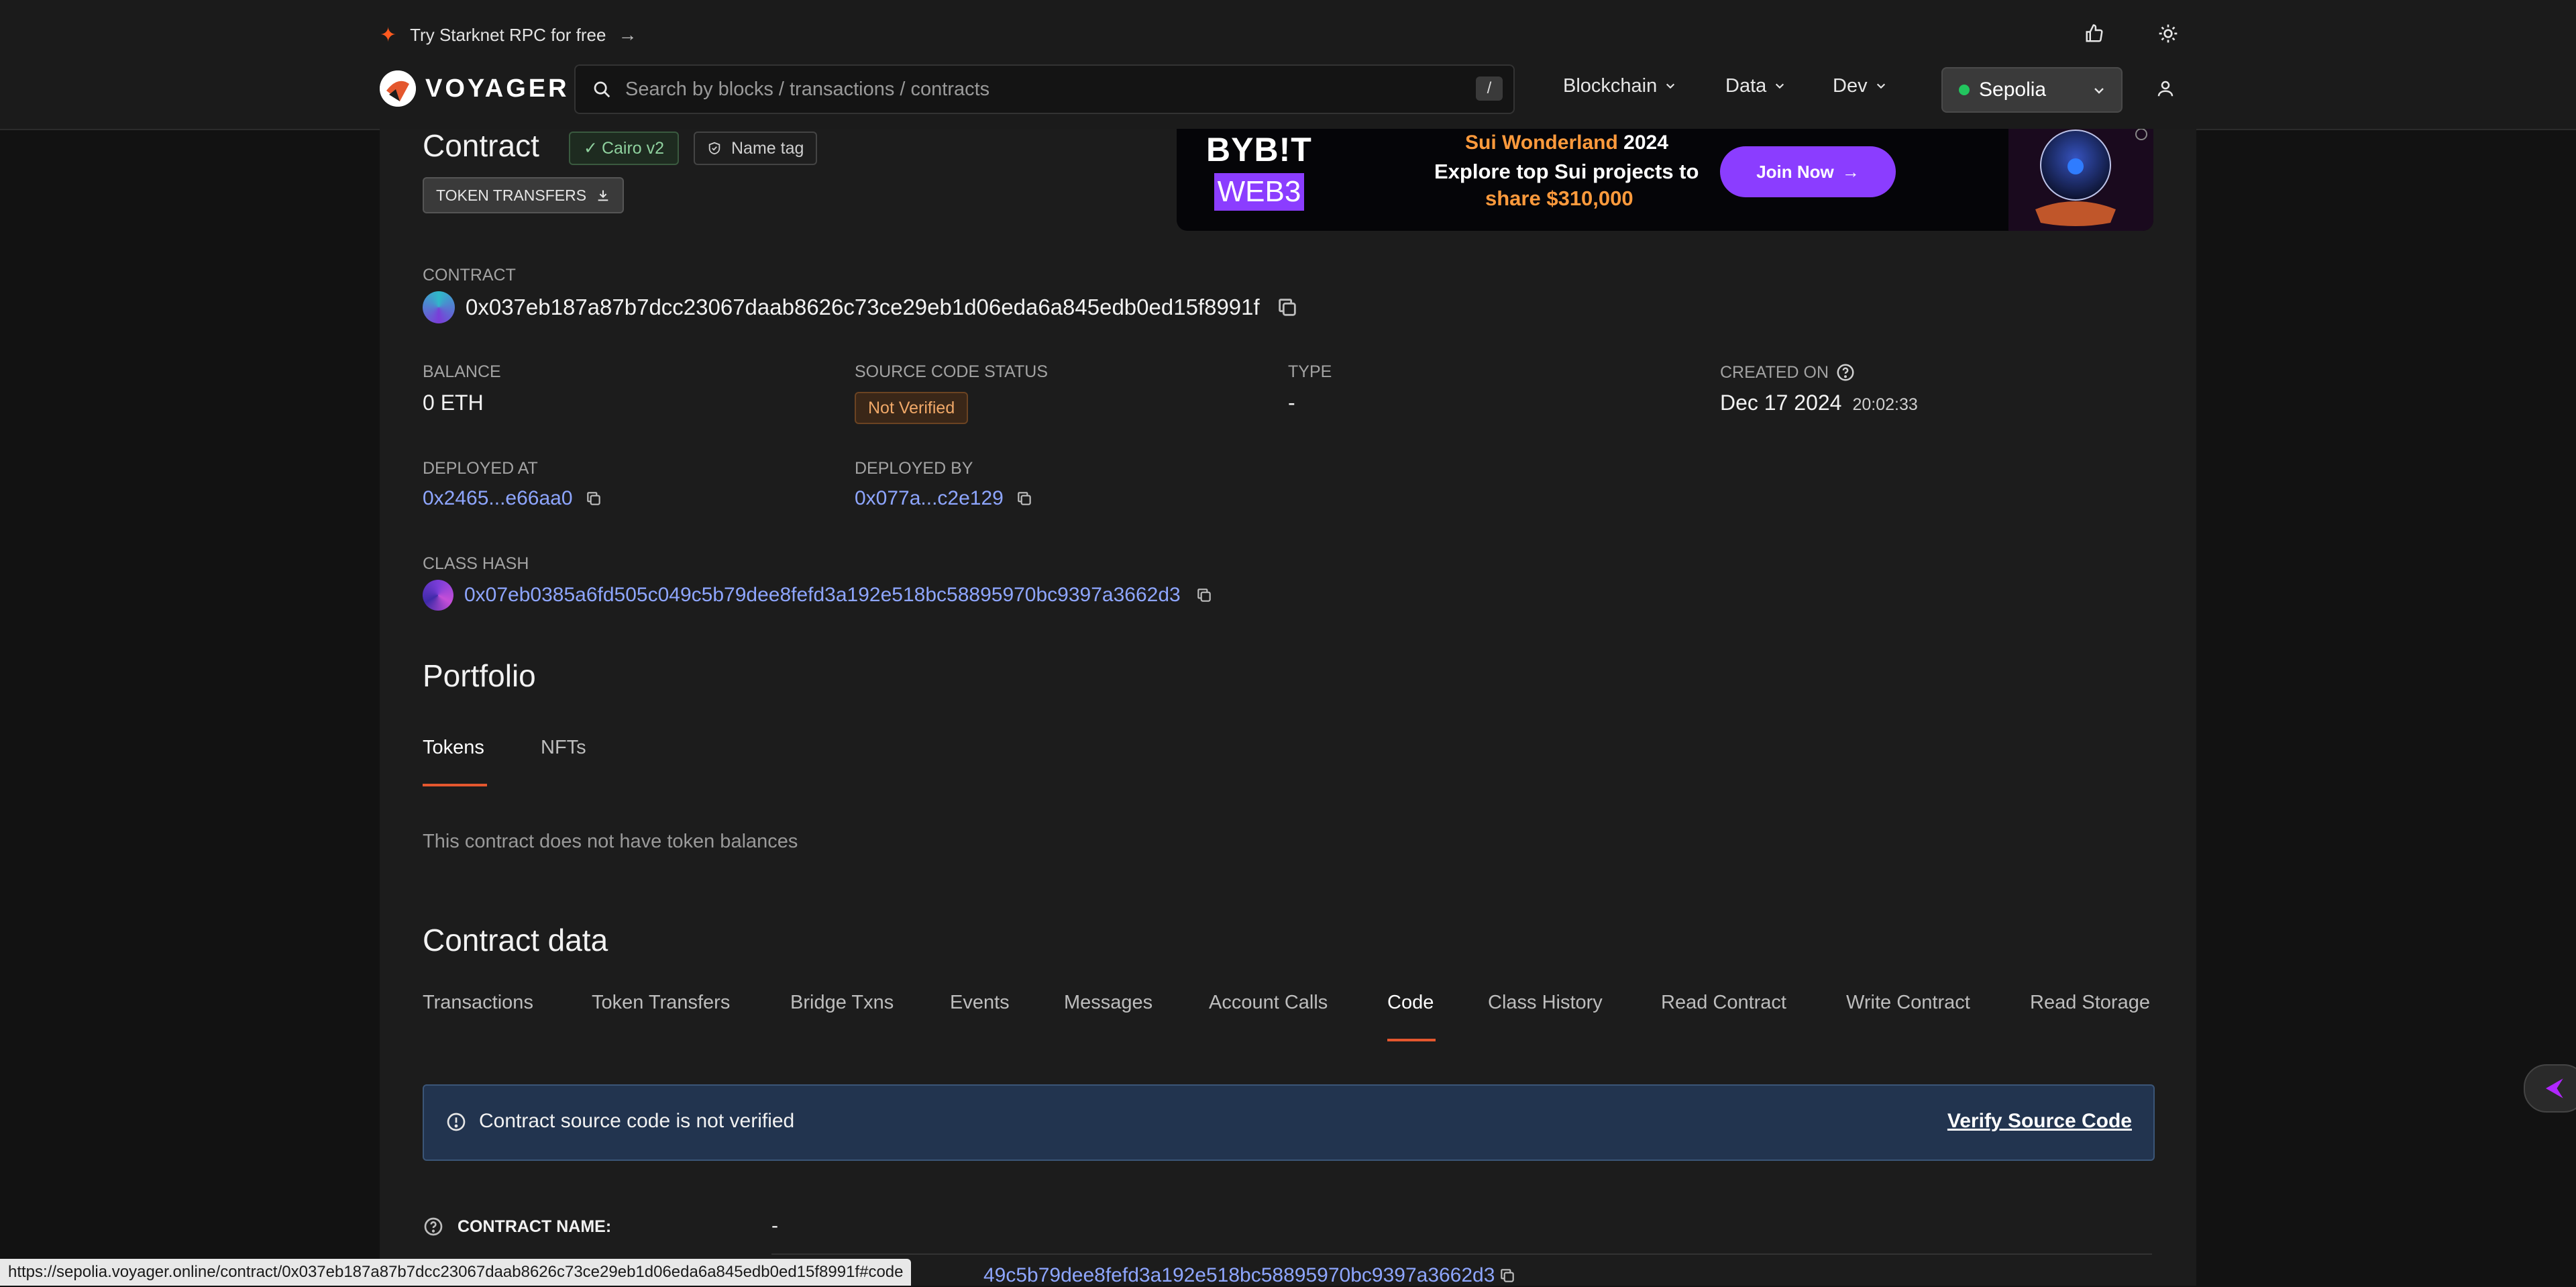  What do you see at coordinates (481, 145) in the screenshot?
I see `page-title: Contract` at bounding box center [481, 145].